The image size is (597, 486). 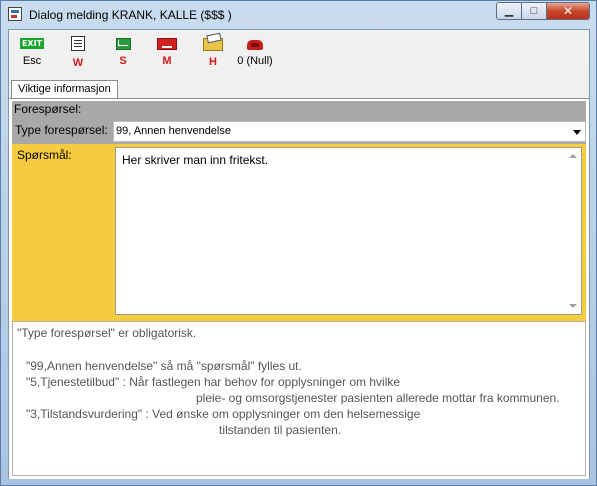 What do you see at coordinates (15, 14) in the screenshot?
I see `app-icon` at bounding box center [15, 14].